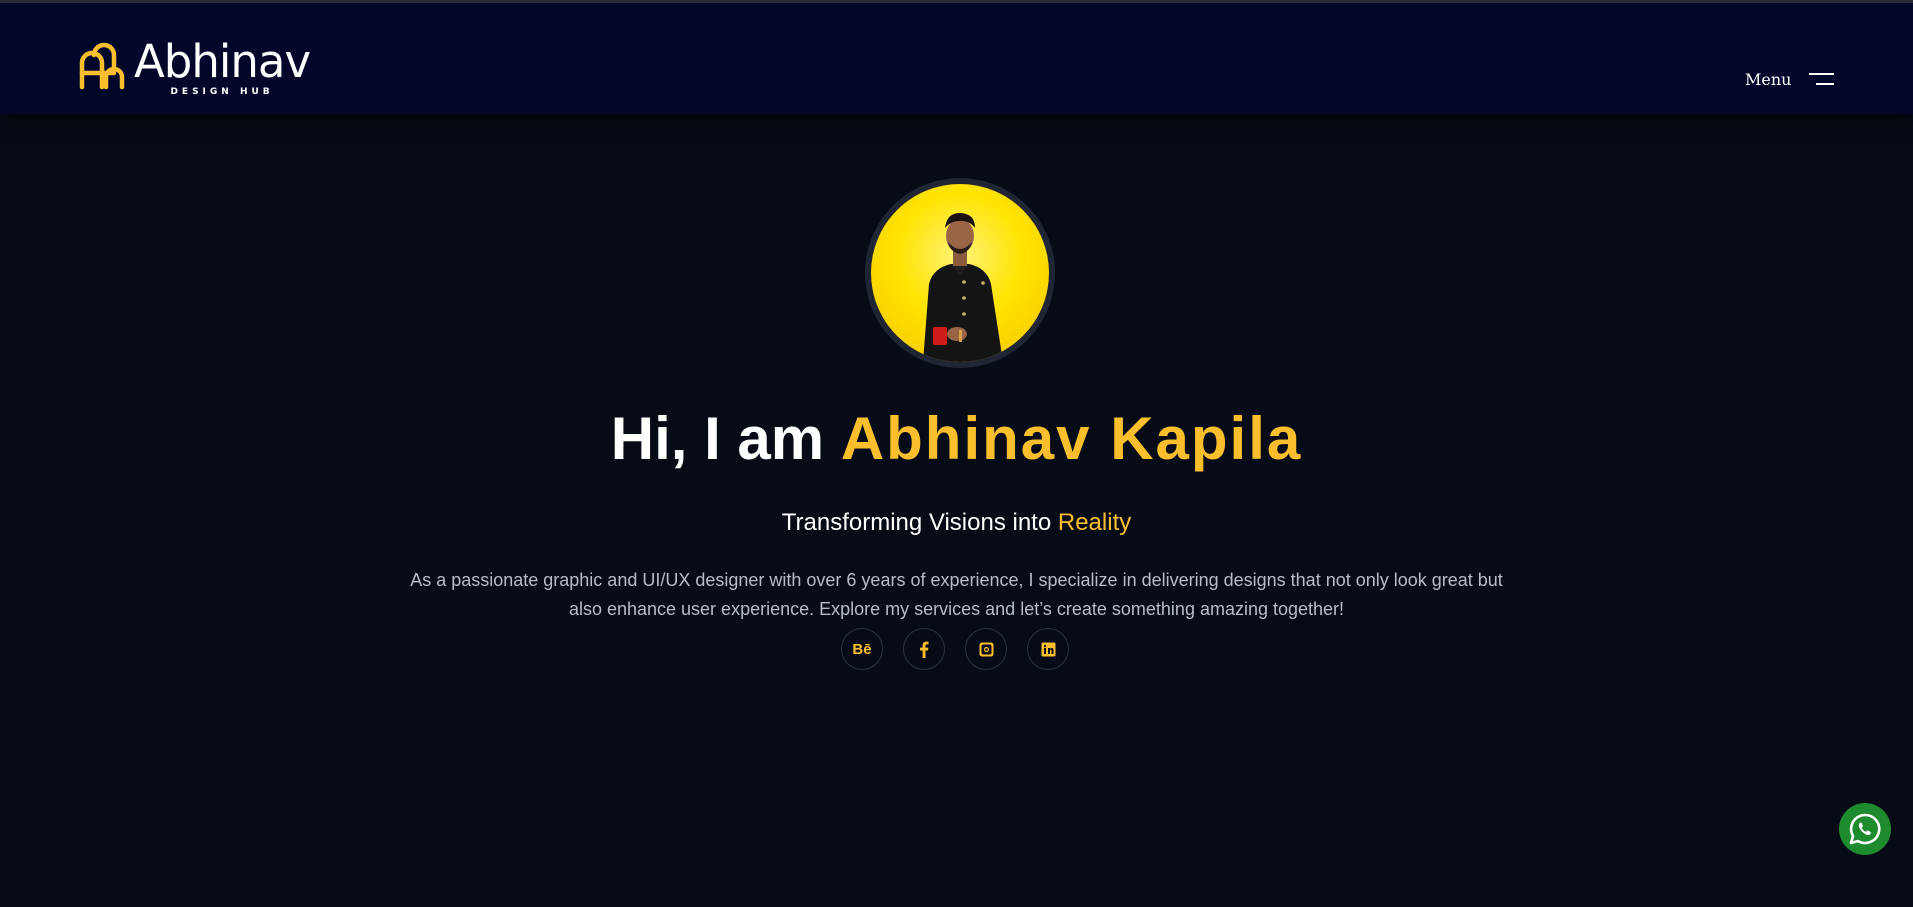 This screenshot has height=907, width=1913. I want to click on whatsapp-icon, so click(1865, 829).